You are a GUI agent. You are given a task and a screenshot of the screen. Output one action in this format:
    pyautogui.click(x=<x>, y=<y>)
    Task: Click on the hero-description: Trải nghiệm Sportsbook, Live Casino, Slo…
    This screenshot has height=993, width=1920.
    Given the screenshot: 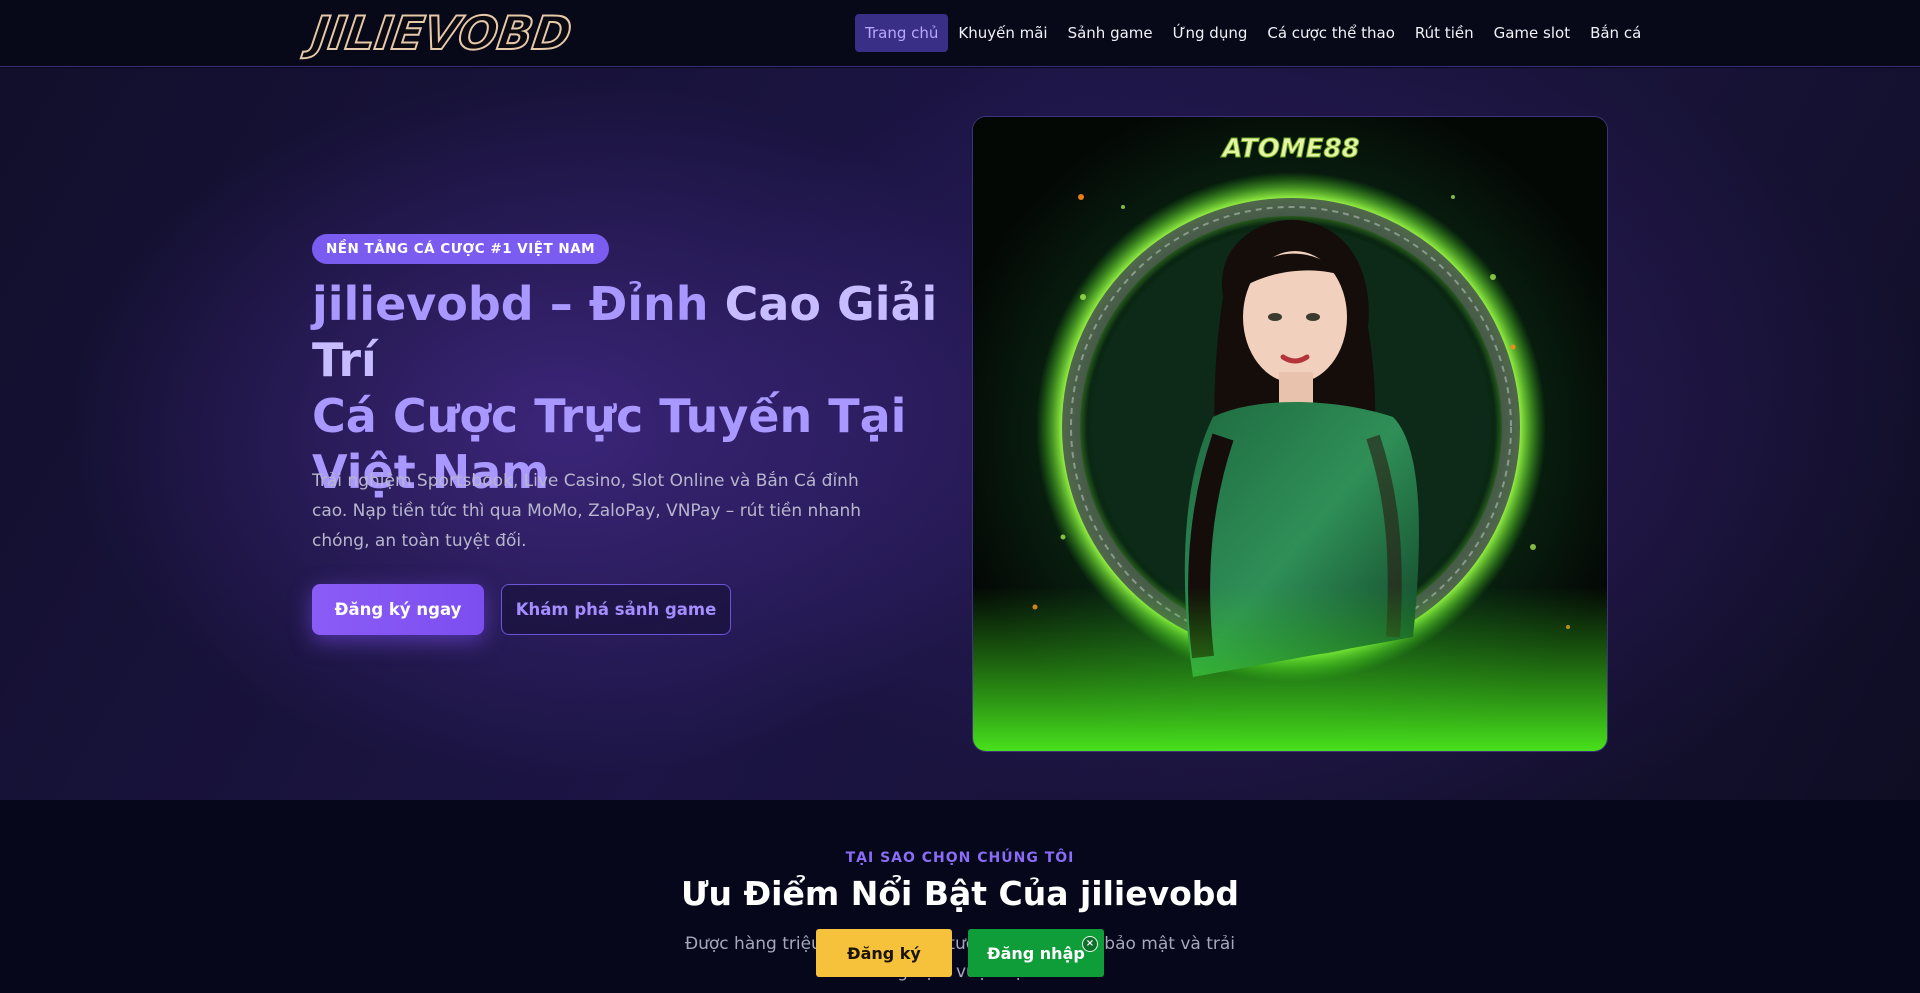 What is the action you would take?
    pyautogui.click(x=587, y=511)
    